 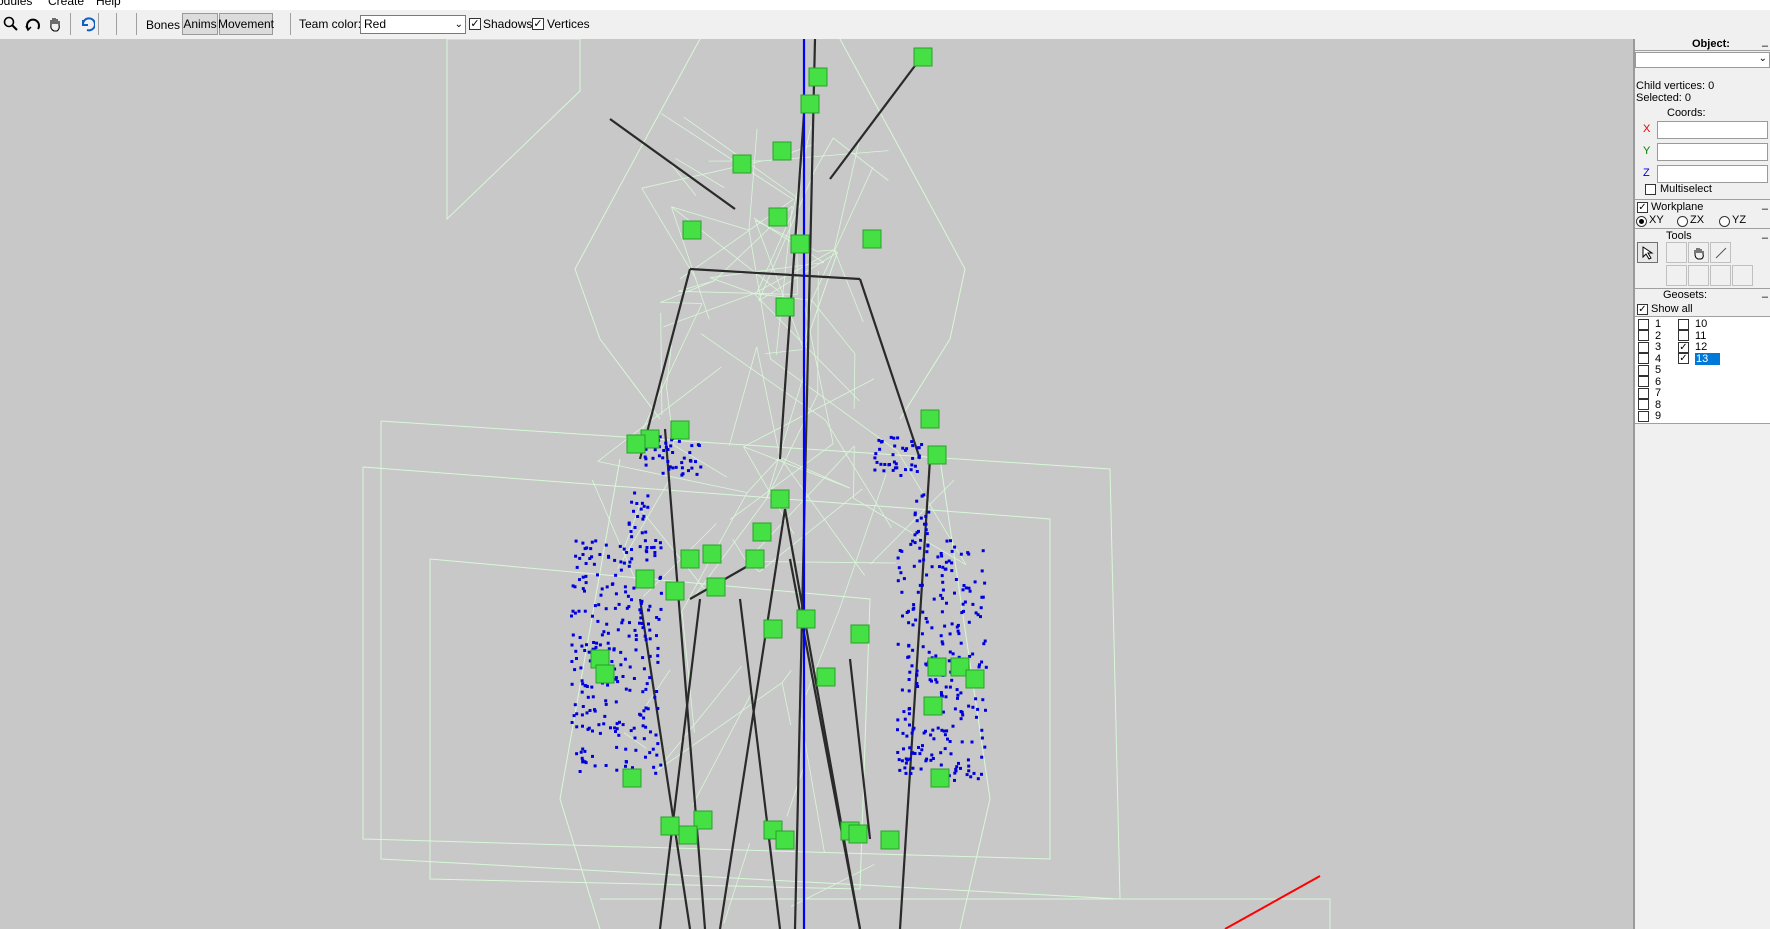 I want to click on geoset-item-3: 3, so click(x=1649, y=347).